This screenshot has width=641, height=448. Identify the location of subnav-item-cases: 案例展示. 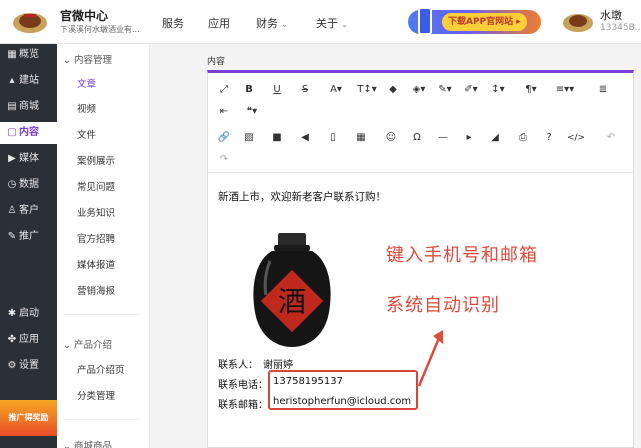
(96, 160).